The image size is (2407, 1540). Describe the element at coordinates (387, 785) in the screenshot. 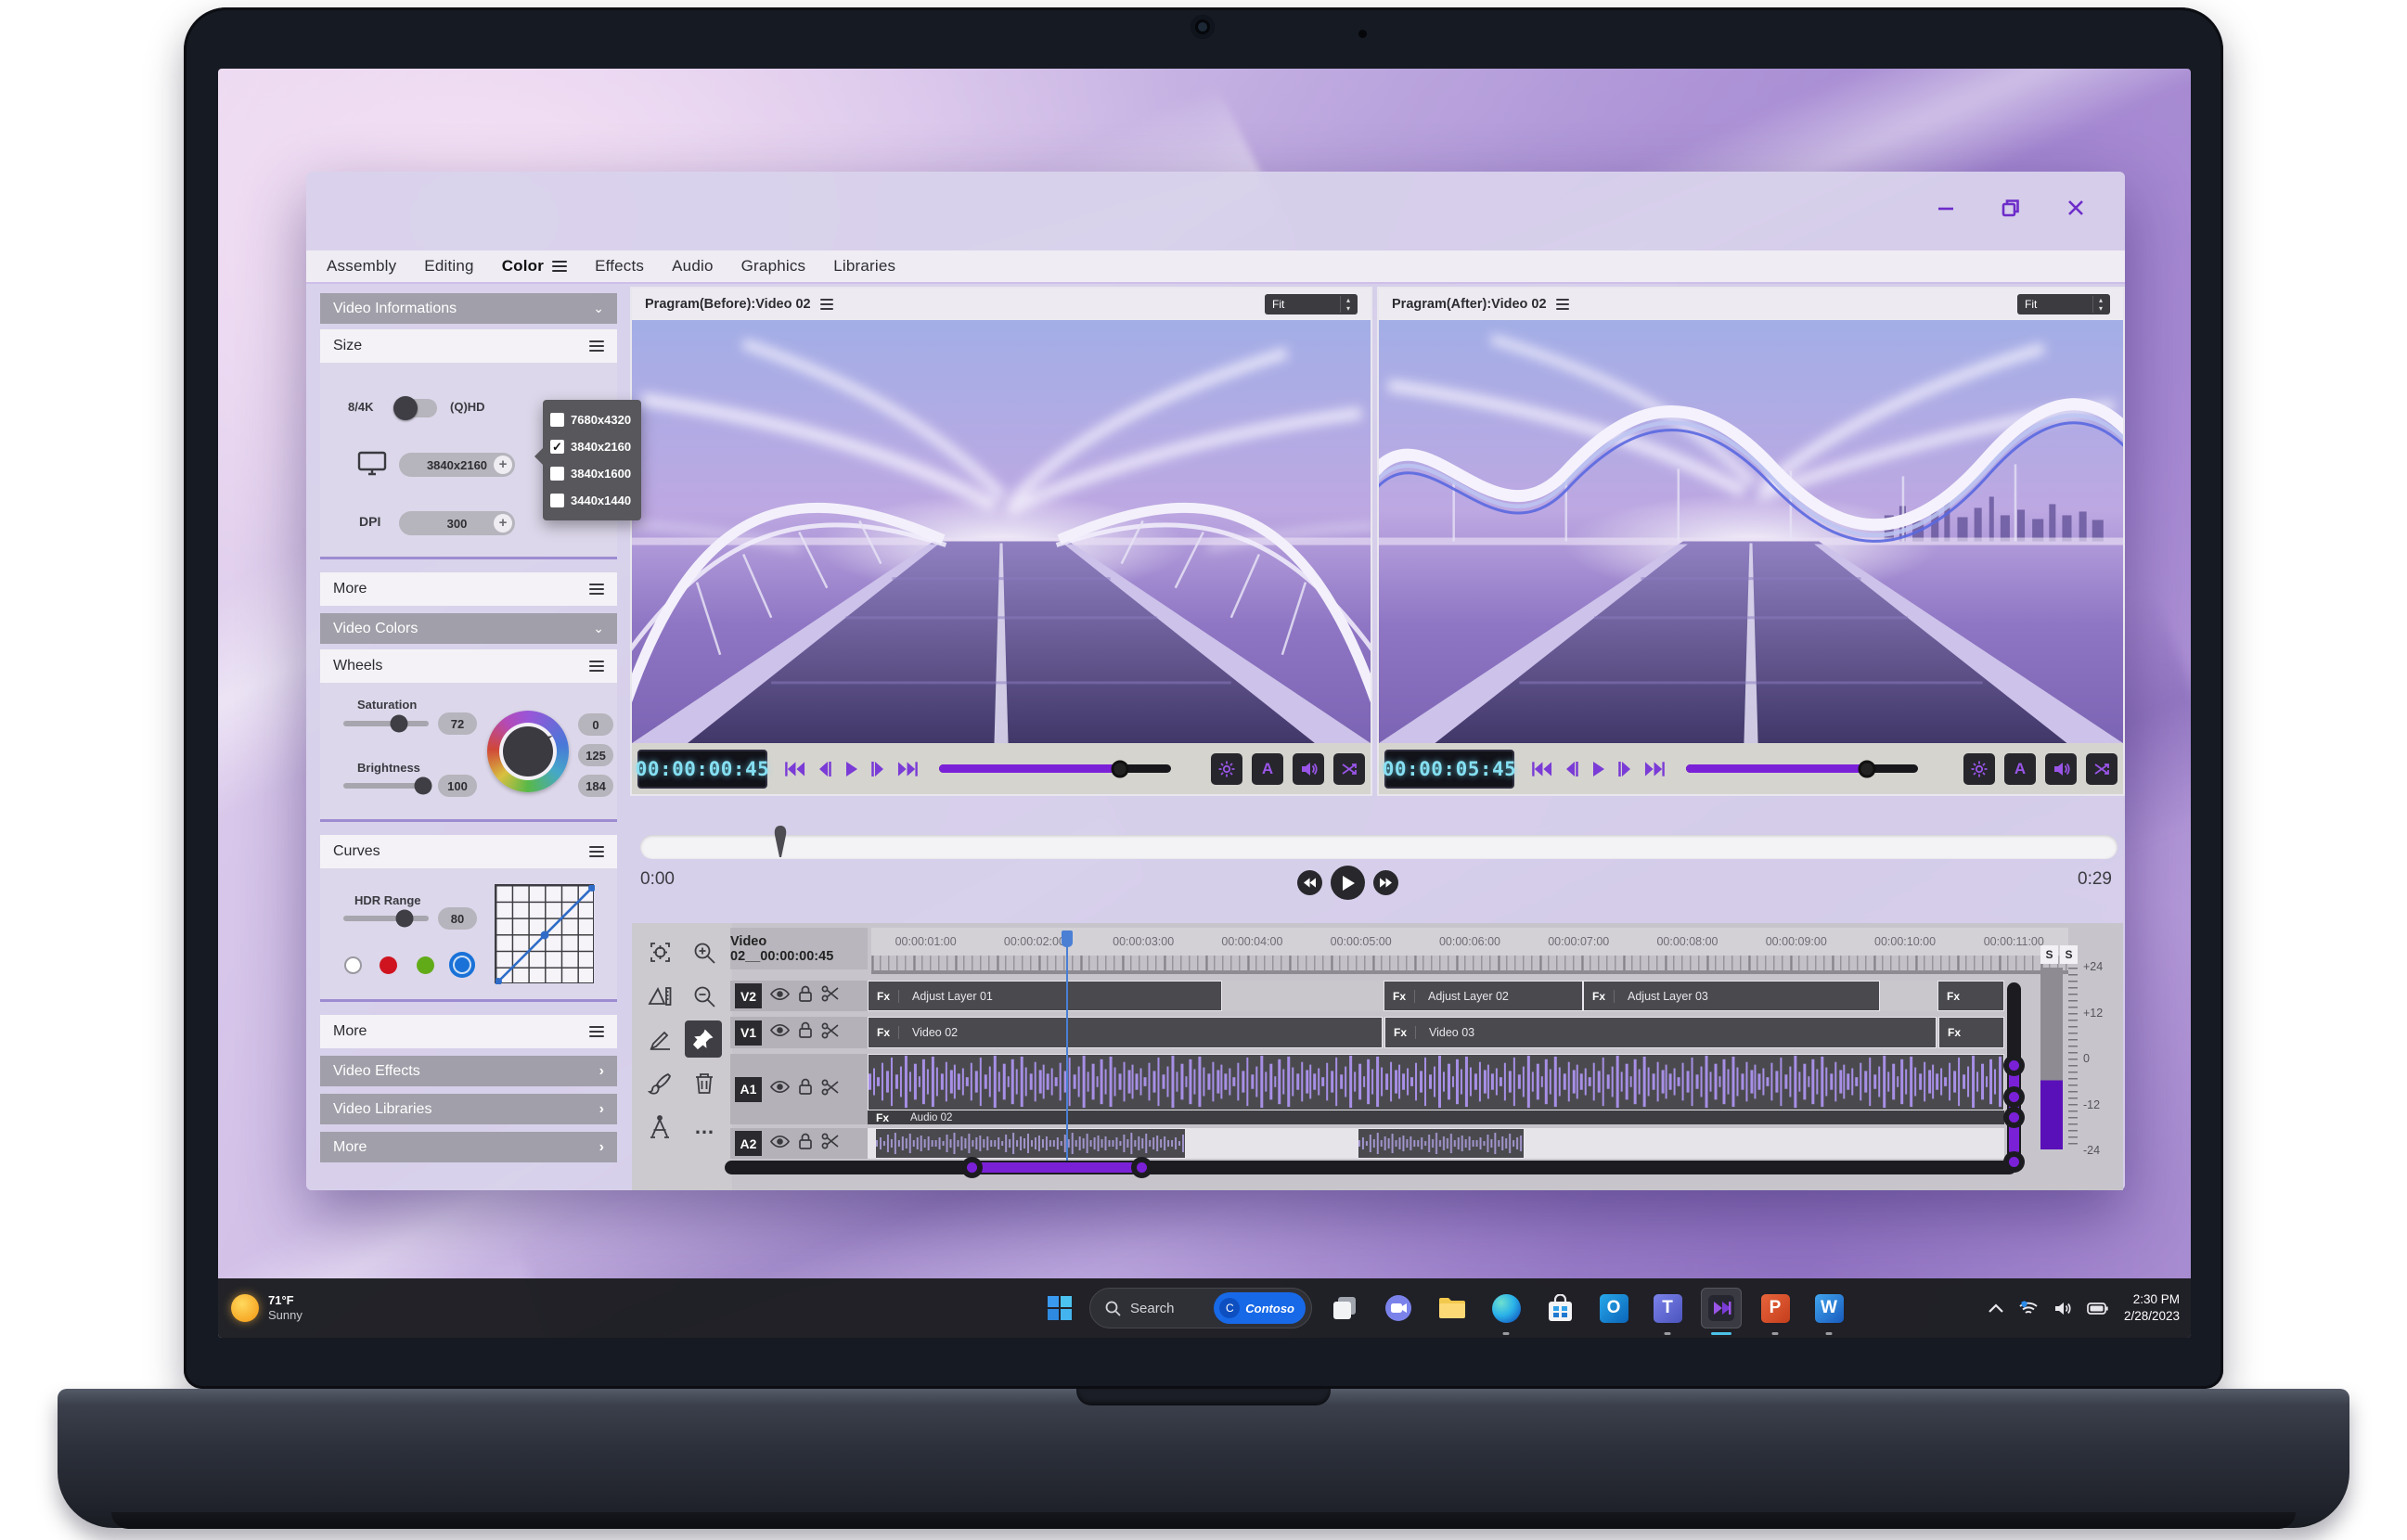

I see `brightness-slider` at that location.